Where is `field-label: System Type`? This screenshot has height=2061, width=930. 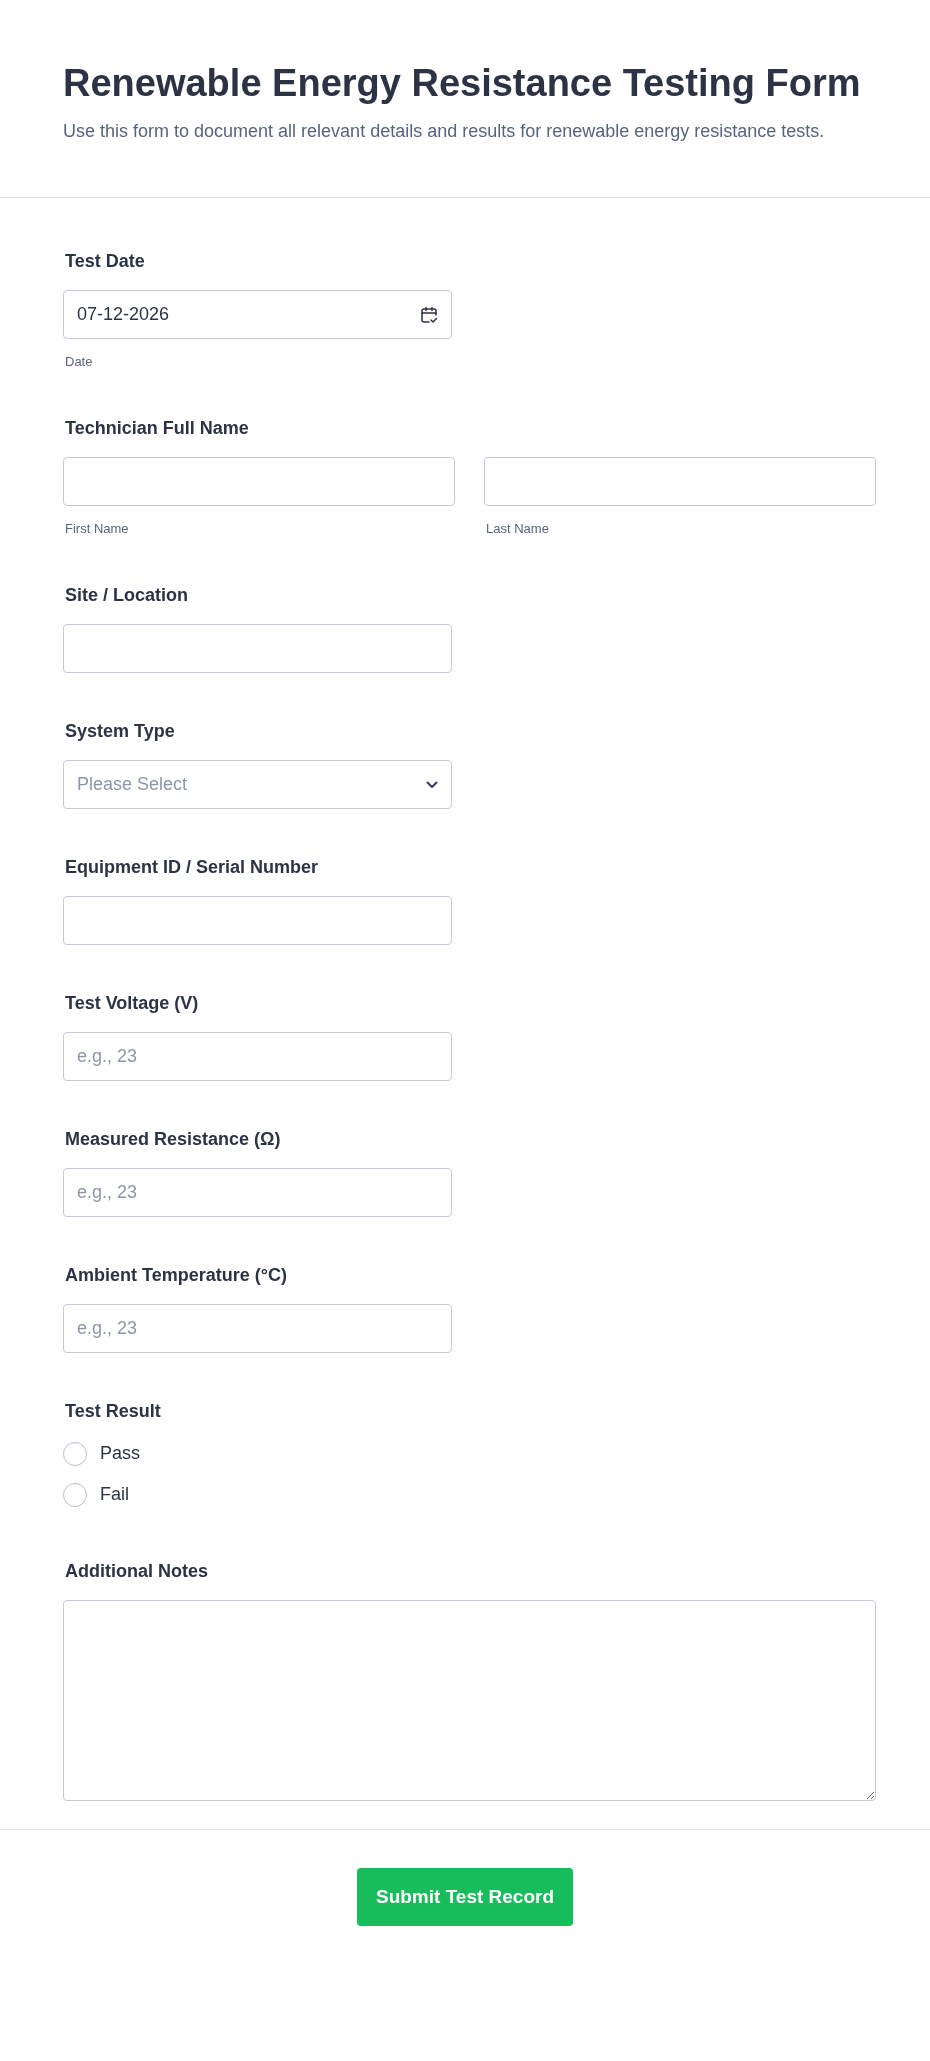
field-label: System Type is located at coordinates (120, 731).